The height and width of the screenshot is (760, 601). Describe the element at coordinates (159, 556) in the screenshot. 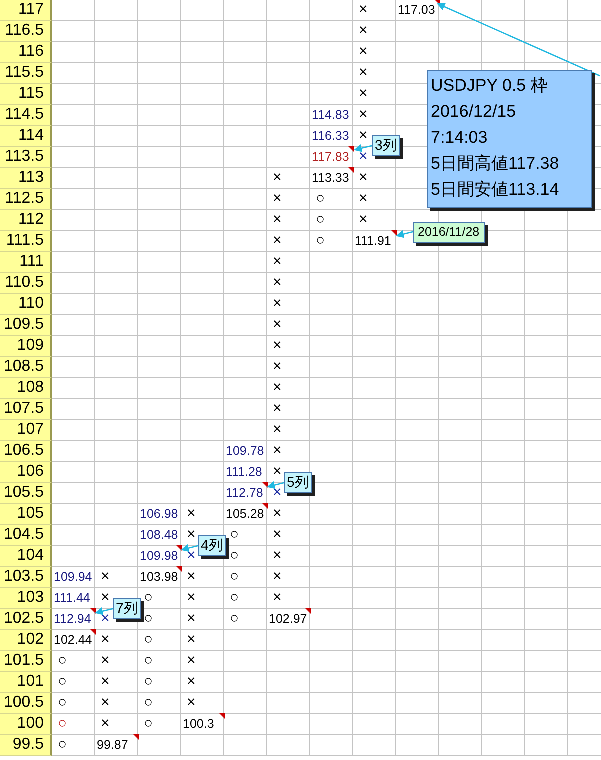

I see `table-cell-text: 109.98` at that location.